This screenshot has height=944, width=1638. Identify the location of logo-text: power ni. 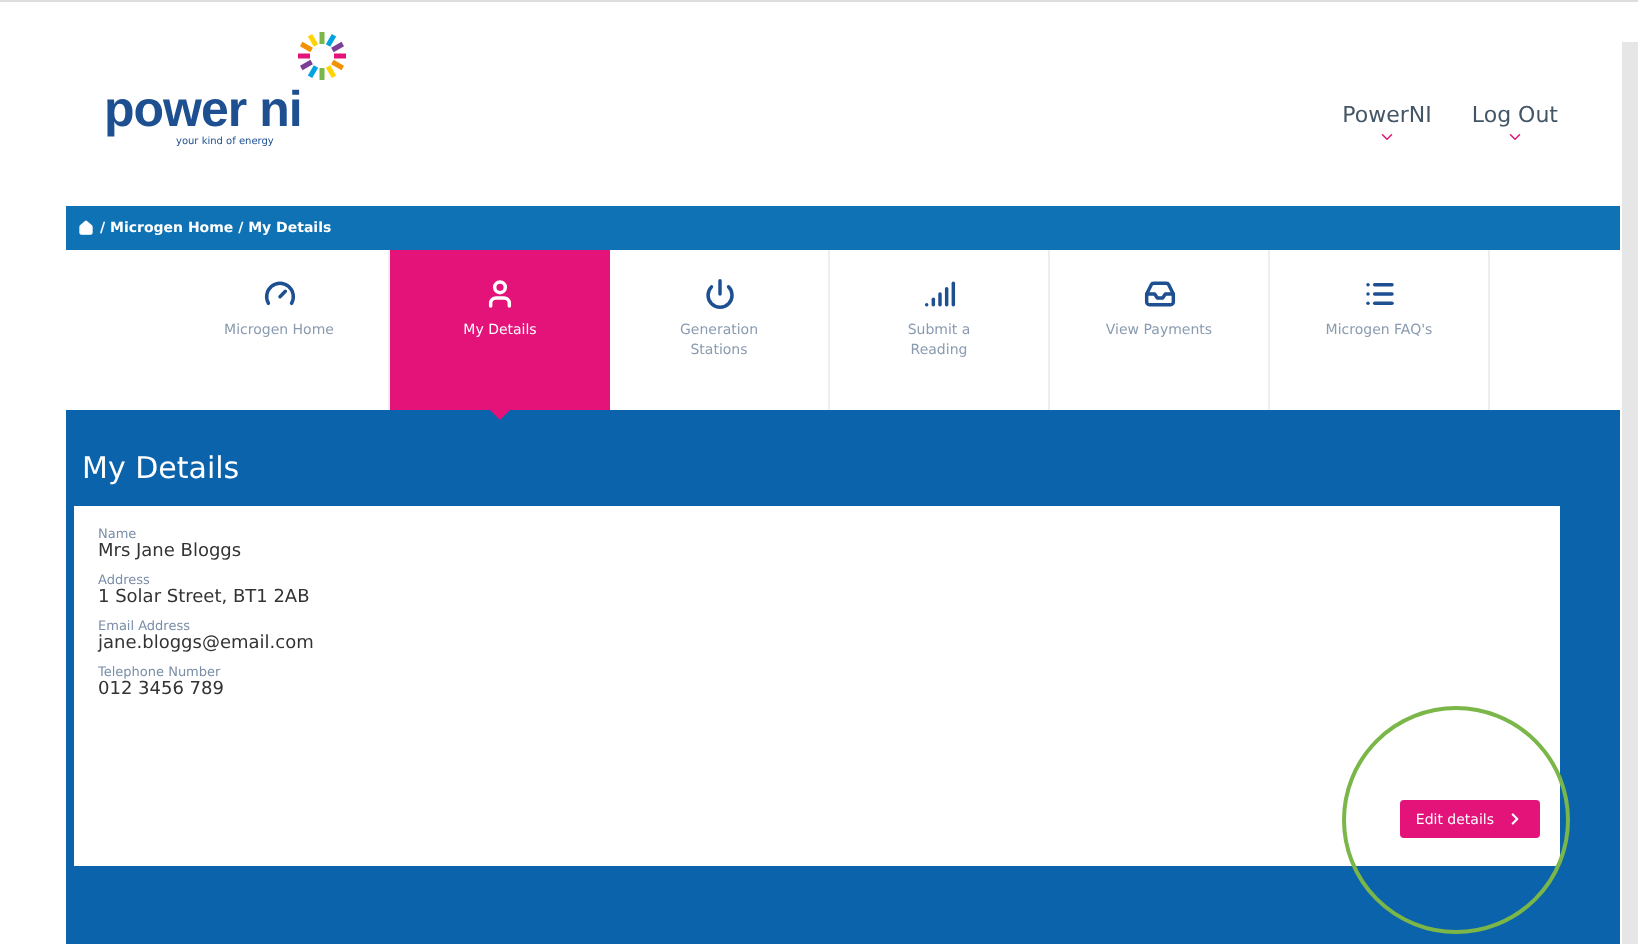
(203, 110).